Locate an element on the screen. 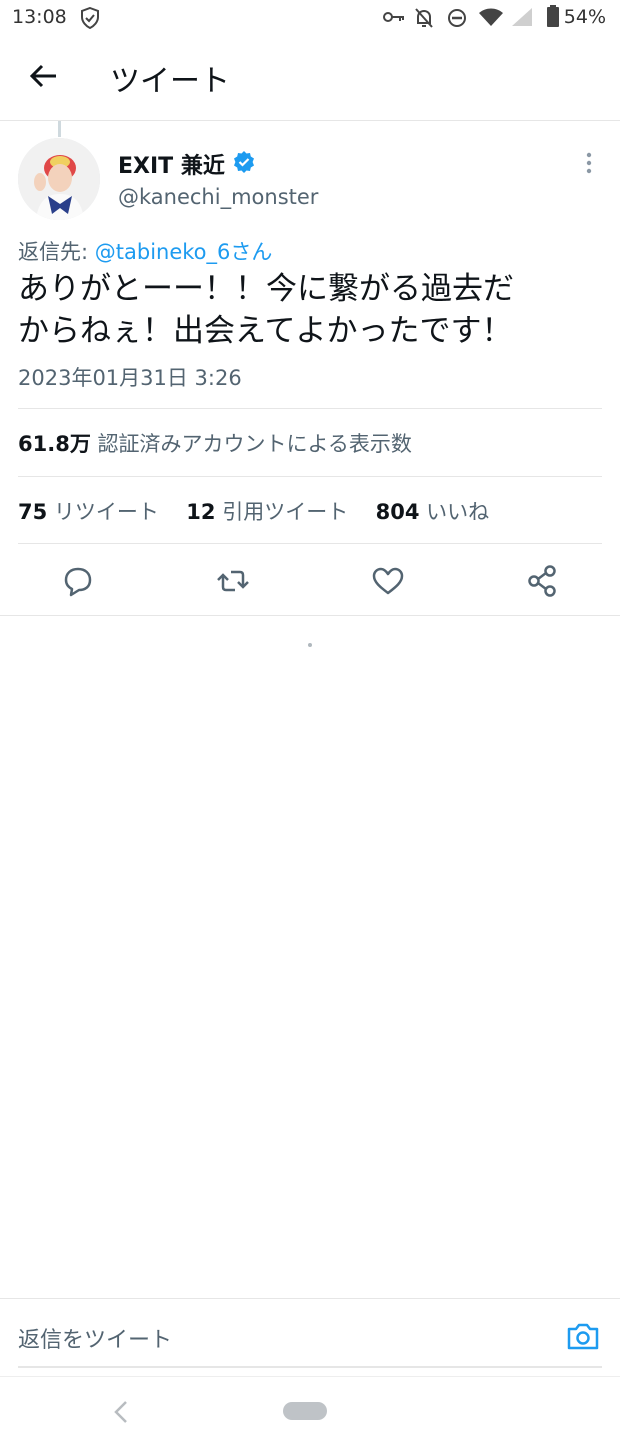 The width and height of the screenshot is (620, 1448). status-bar: 13:08 54% is located at coordinates (310, 18).